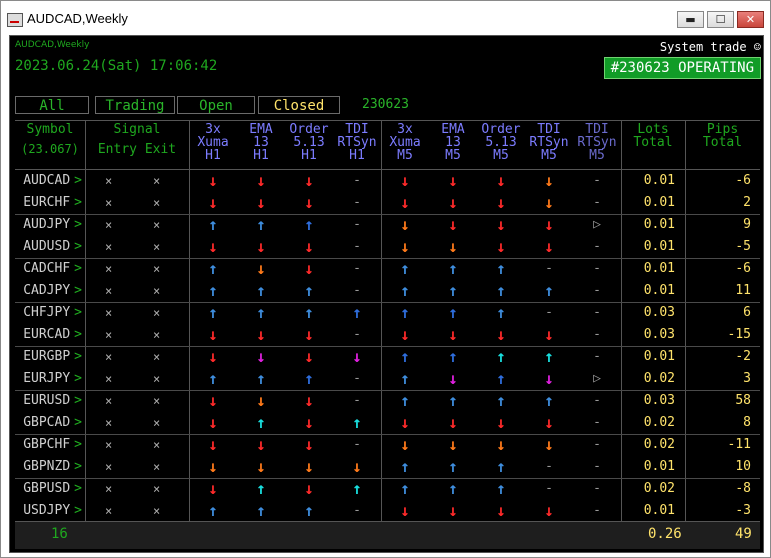 This screenshot has width=771, height=558. What do you see at coordinates (387, 401) in the screenshot?
I see `table-row: EURUSD > × × ↓ ↓ ↓ - ↑ ↑ ↑ ↑ - 0.03 58` at bounding box center [387, 401].